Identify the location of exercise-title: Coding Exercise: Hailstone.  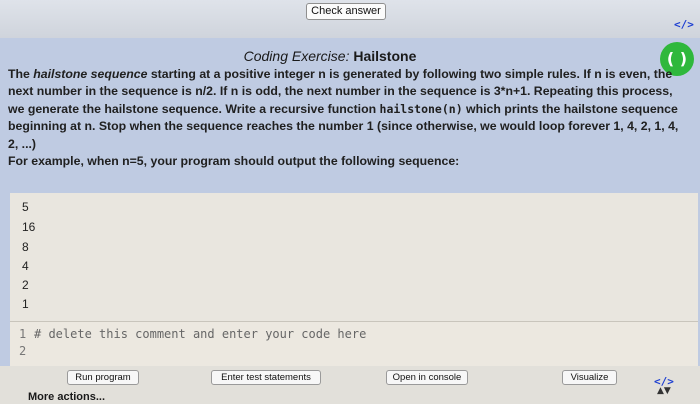
(330, 56).